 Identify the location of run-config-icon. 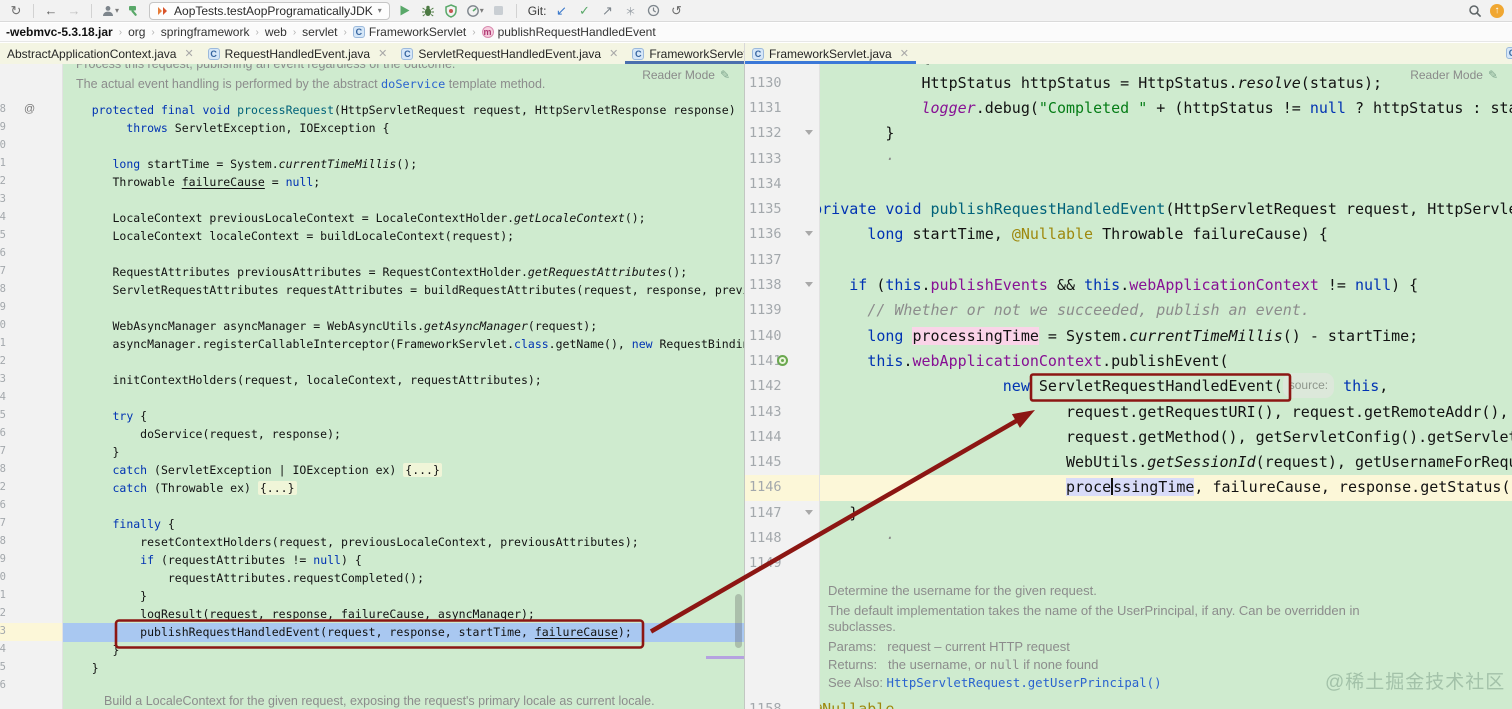
(163, 10).